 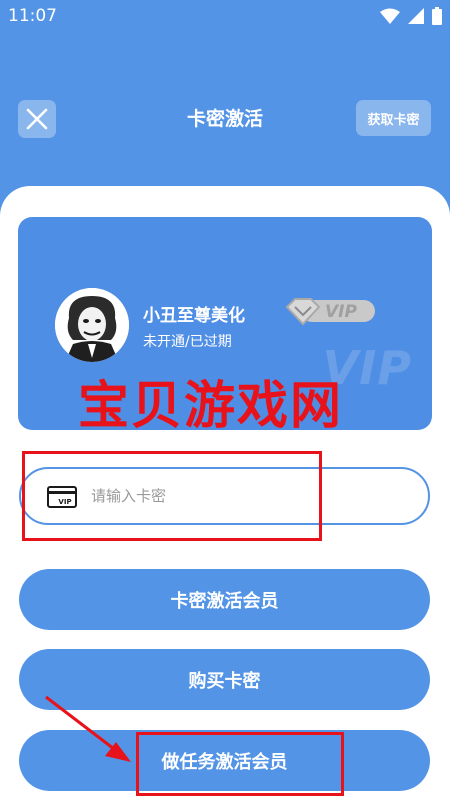 What do you see at coordinates (224, 599) in the screenshot?
I see `activate-vip-button: 卡密激活会员` at bounding box center [224, 599].